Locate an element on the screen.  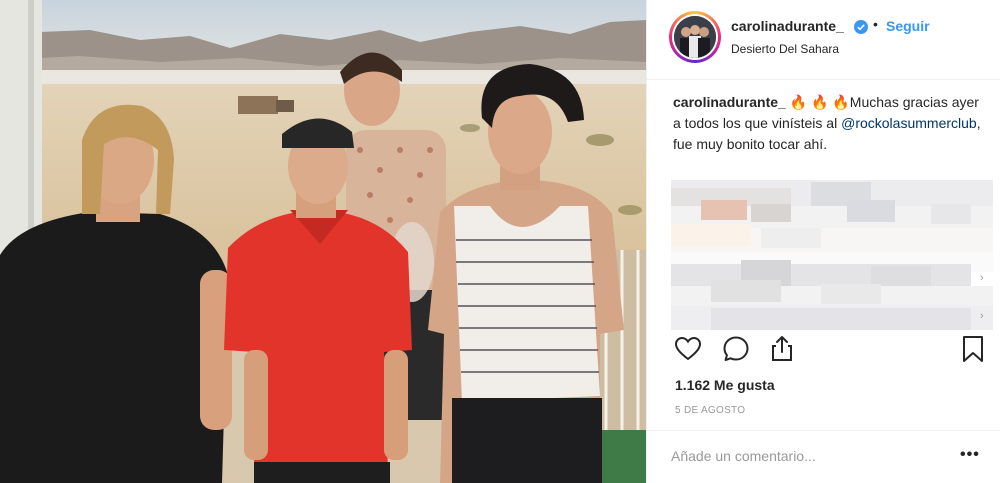
post-actions is located at coordinates (823, 352).